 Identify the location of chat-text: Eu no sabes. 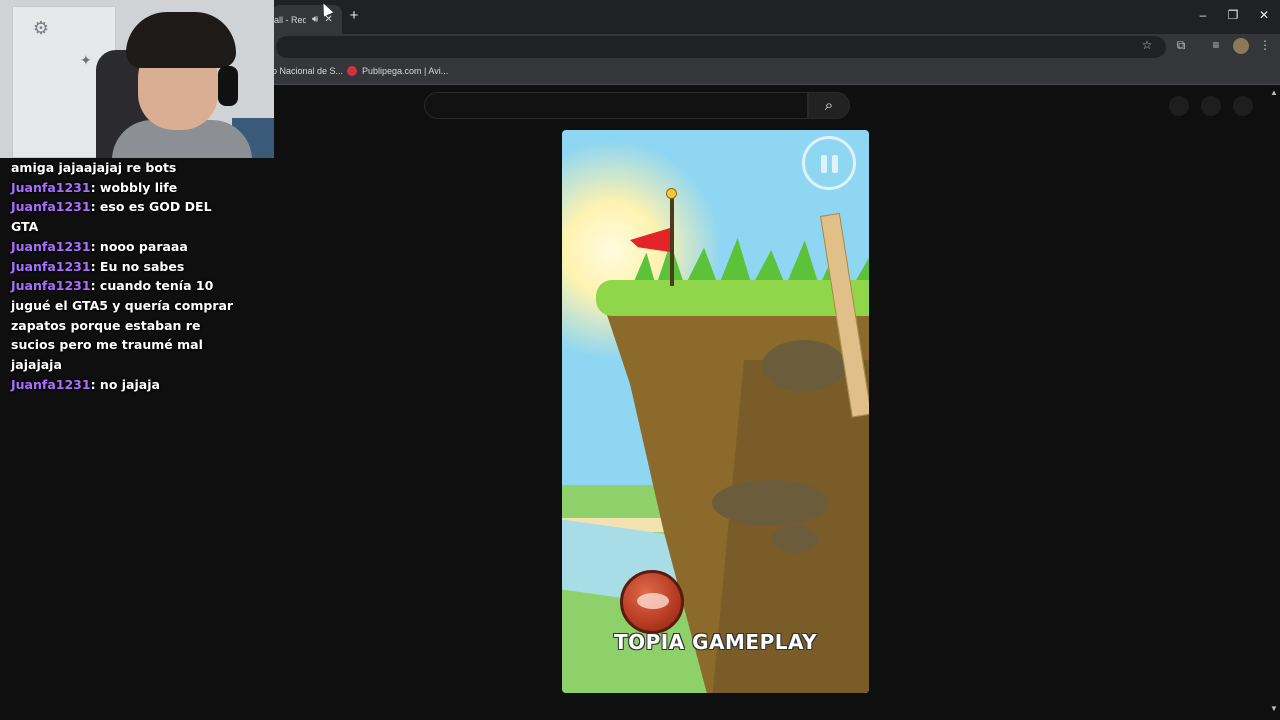
(142, 266).